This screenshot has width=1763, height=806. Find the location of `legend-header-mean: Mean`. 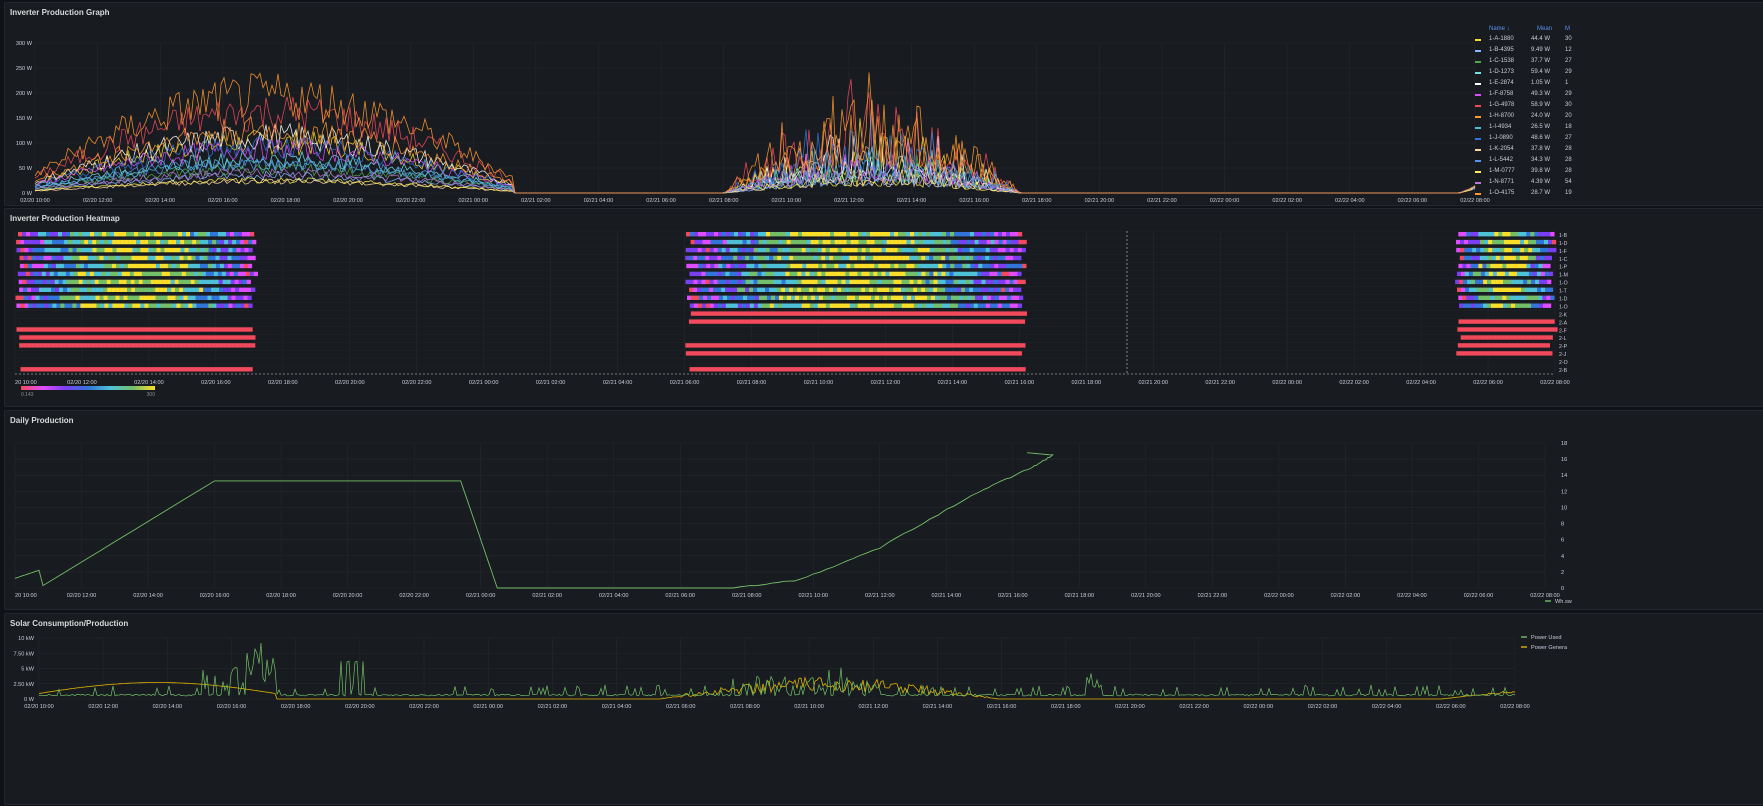

legend-header-mean: Mean is located at coordinates (1544, 29).